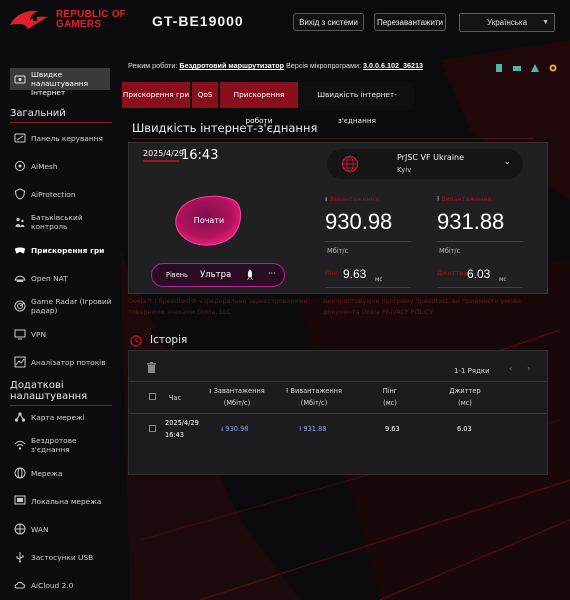 The width and height of the screenshot is (570, 600). What do you see at coordinates (553, 65) in the screenshot?
I see `settings-gear-icon` at bounding box center [553, 65].